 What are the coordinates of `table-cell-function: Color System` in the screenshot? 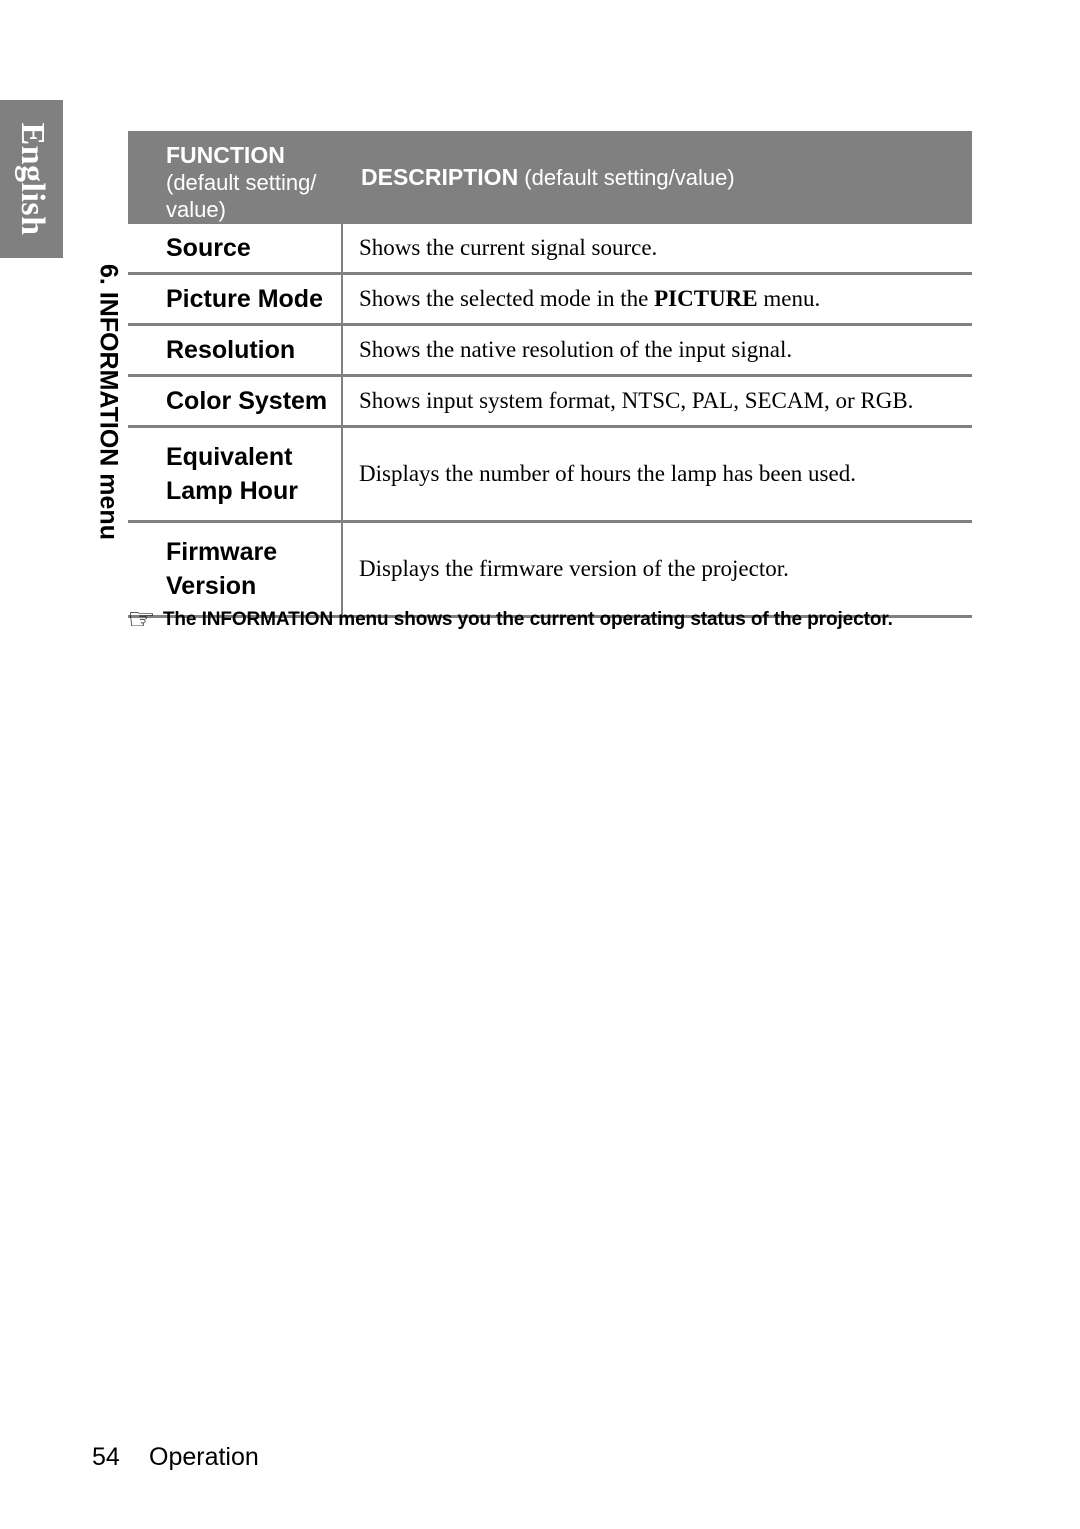 It's located at (235, 401).